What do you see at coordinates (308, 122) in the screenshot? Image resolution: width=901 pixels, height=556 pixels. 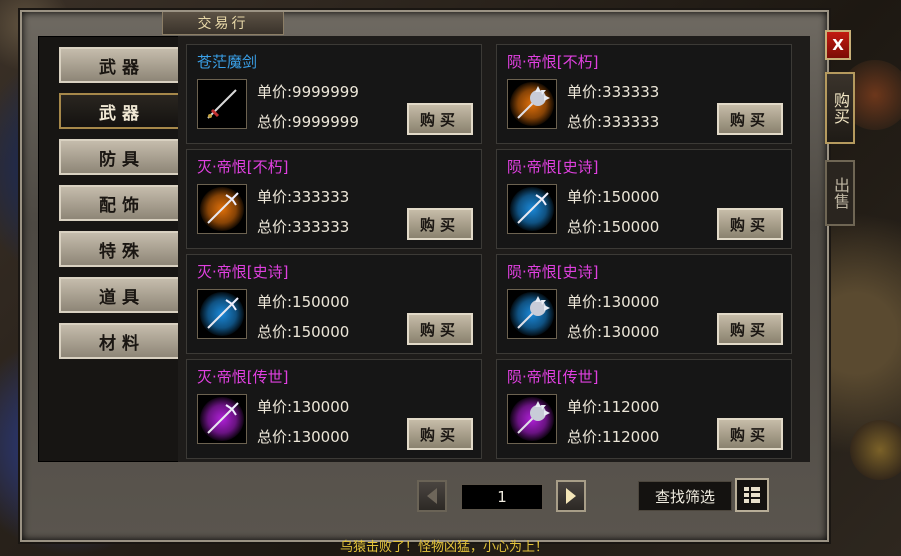 I see `total-price: 总价:9999999` at bounding box center [308, 122].